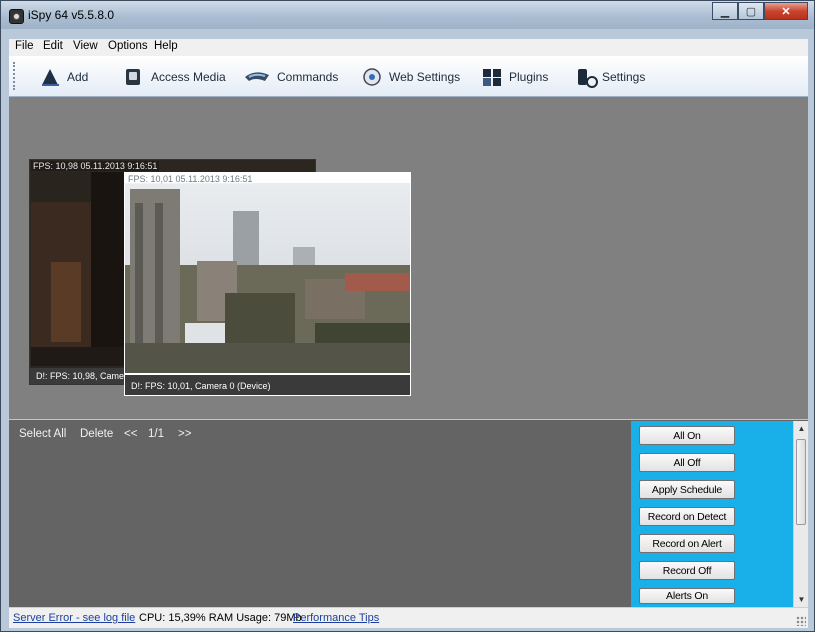  I want to click on web-settings-button: Web Settings, so click(410, 77).